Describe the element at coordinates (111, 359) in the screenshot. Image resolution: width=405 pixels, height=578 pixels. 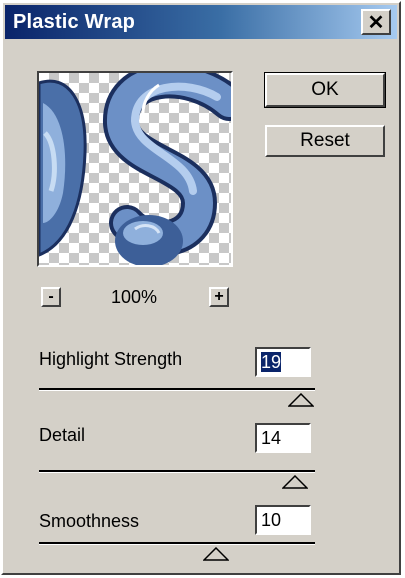
I see `highlight-strength-label: Highlight Strength` at that location.